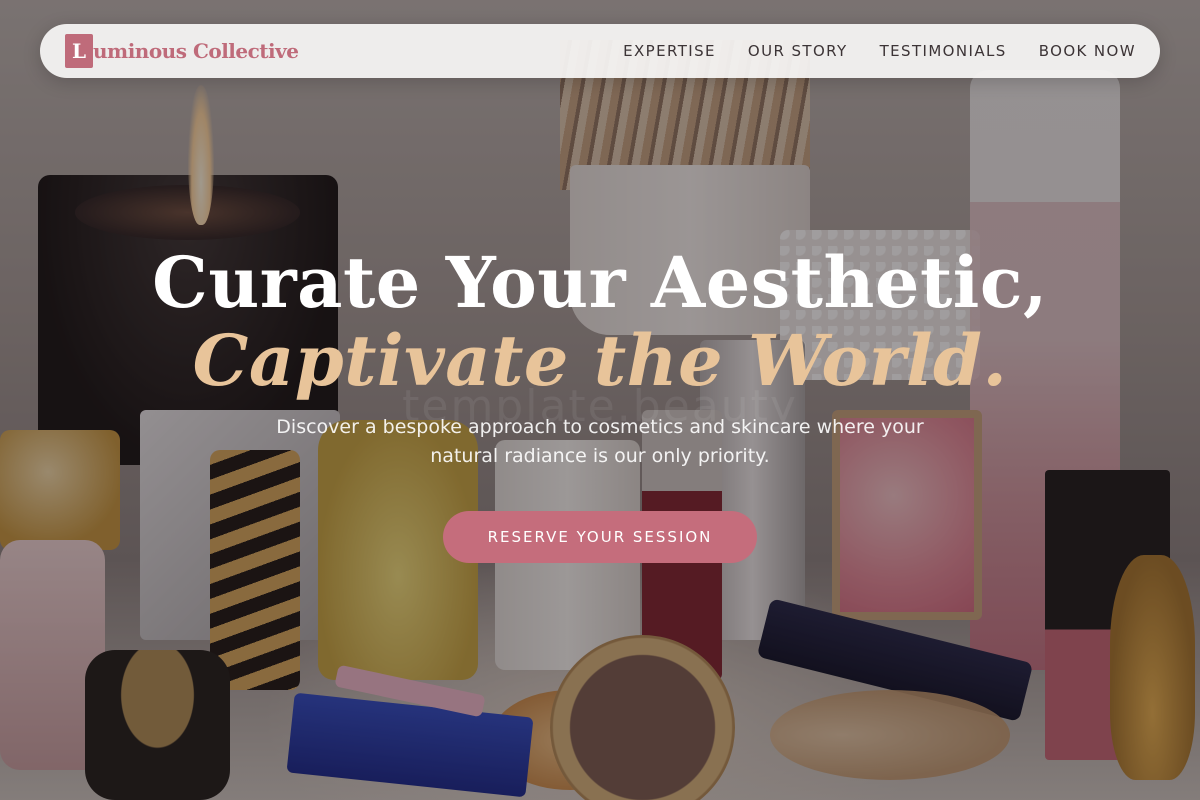  Describe the element at coordinates (1087, 51) in the screenshot. I see `nav-link-book-now: BOOK NOW` at that location.